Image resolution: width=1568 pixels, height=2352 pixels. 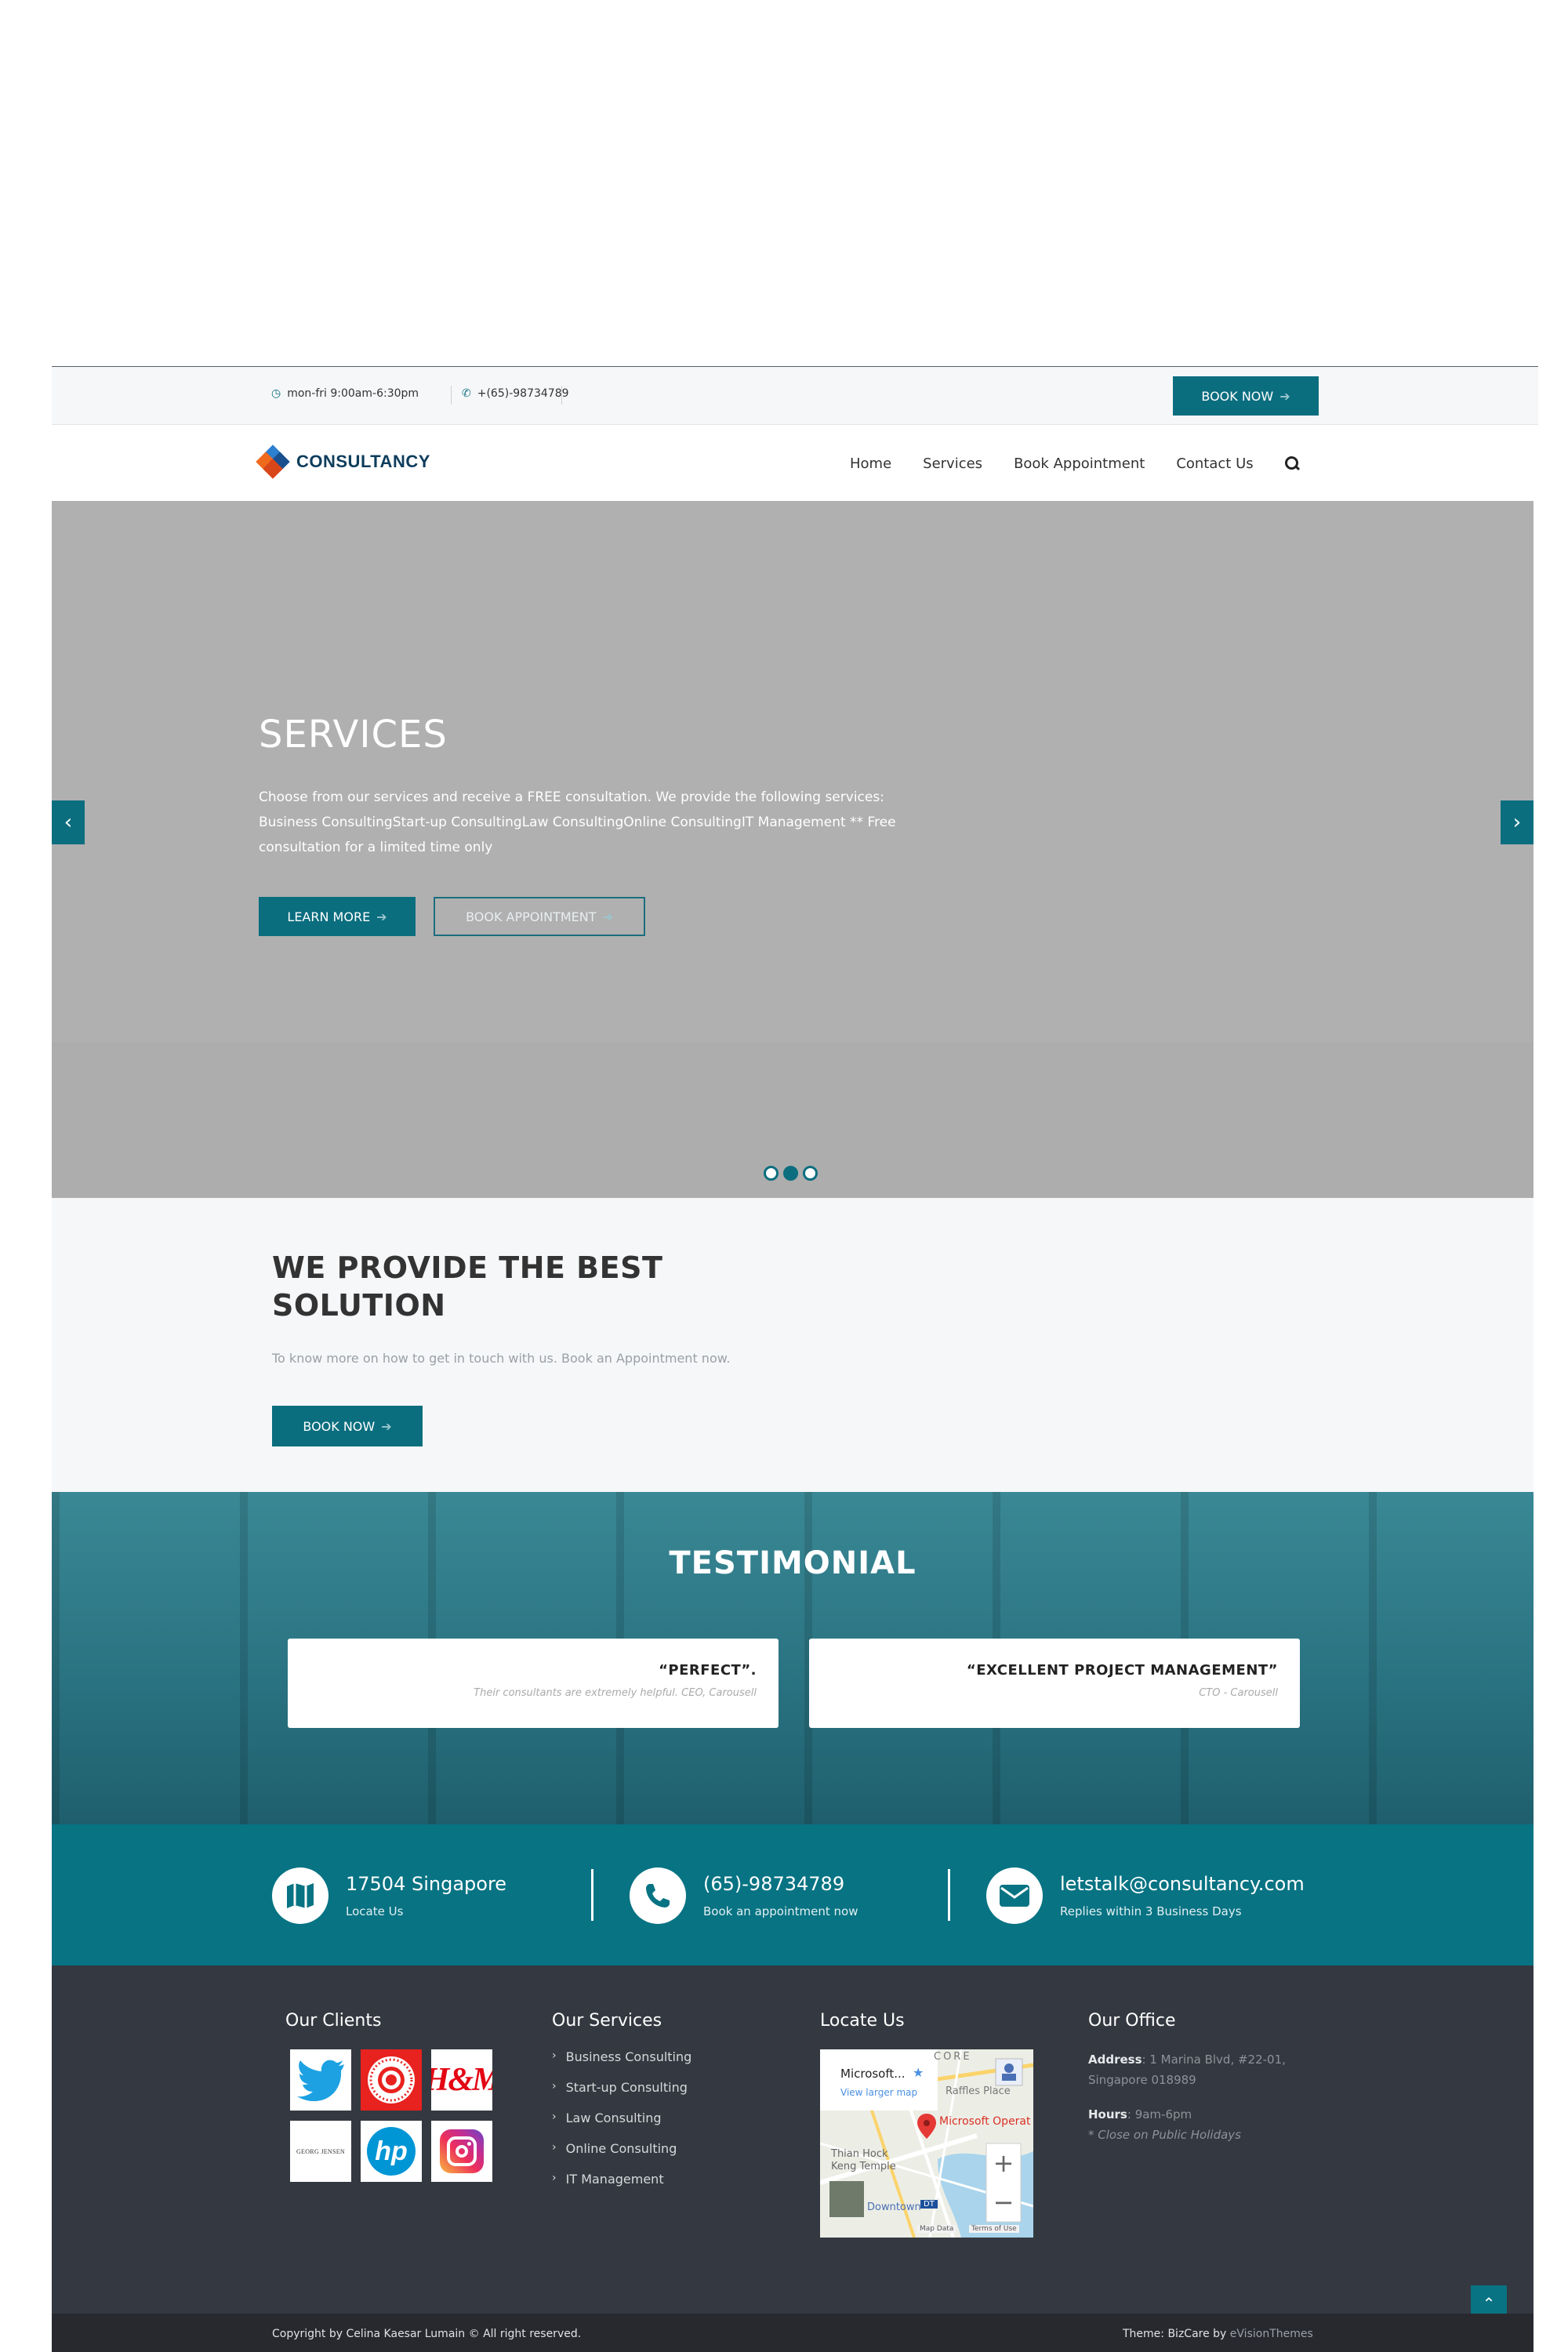 I want to click on target-logo, so click(x=391, y=2080).